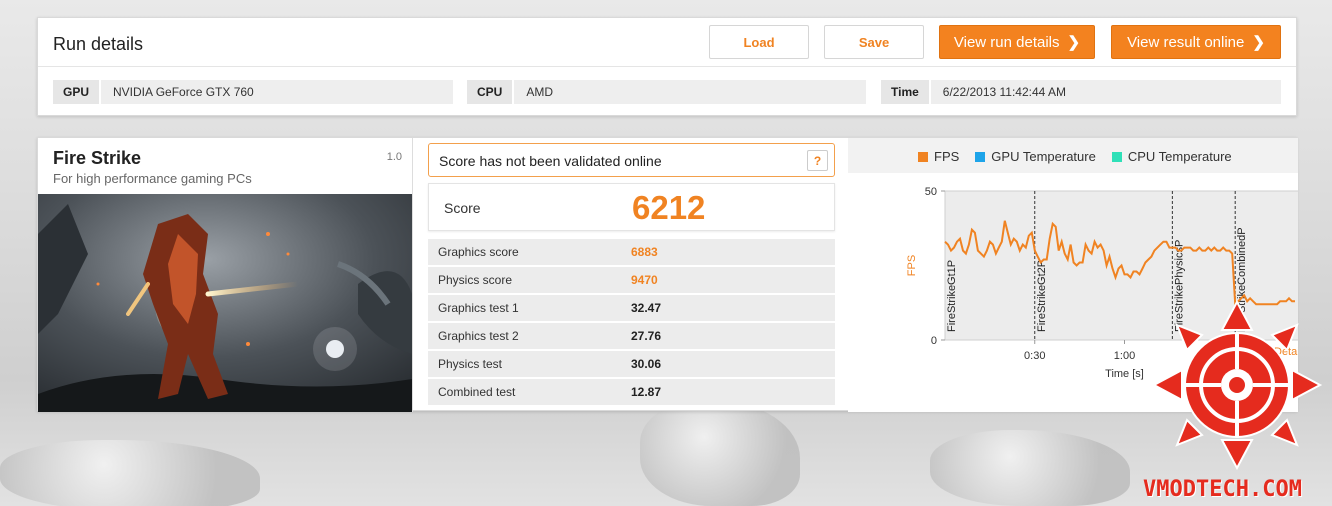 The width and height of the screenshot is (1332, 506). Describe the element at coordinates (669, 207) in the screenshot. I see `score-value: 6212` at that location.